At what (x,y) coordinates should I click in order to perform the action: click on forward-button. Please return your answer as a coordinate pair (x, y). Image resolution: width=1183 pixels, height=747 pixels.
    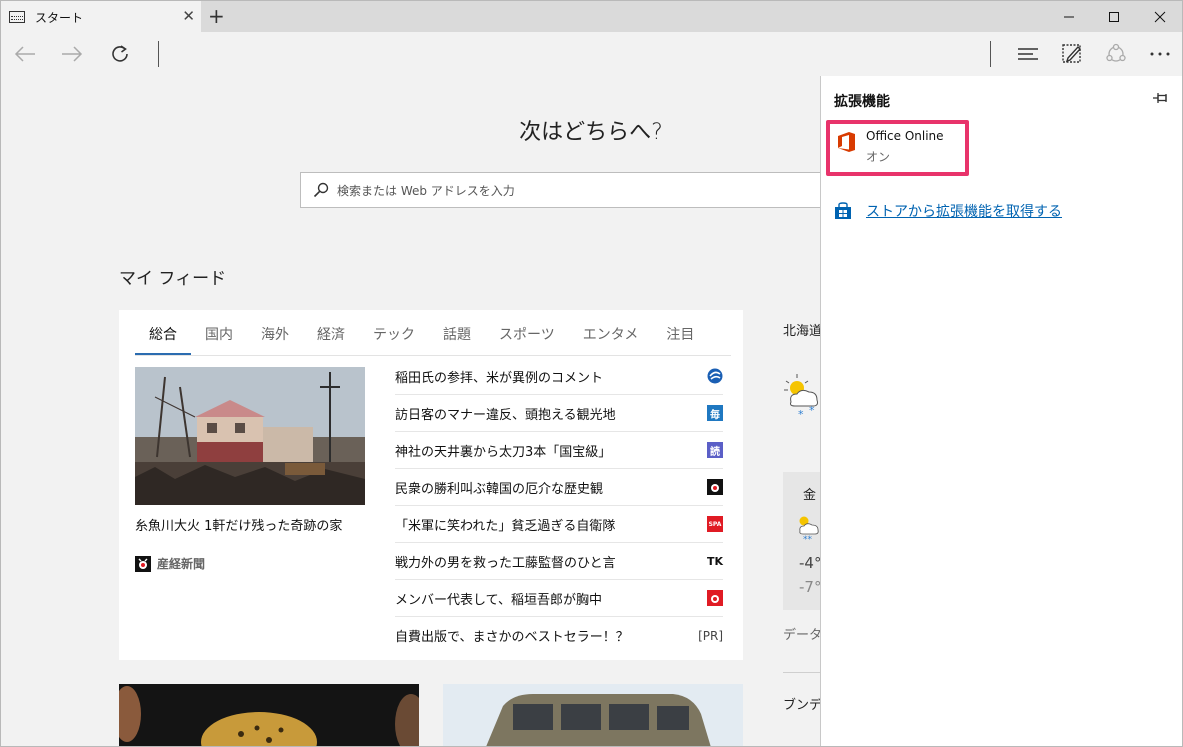
    Looking at the image, I should click on (72, 54).